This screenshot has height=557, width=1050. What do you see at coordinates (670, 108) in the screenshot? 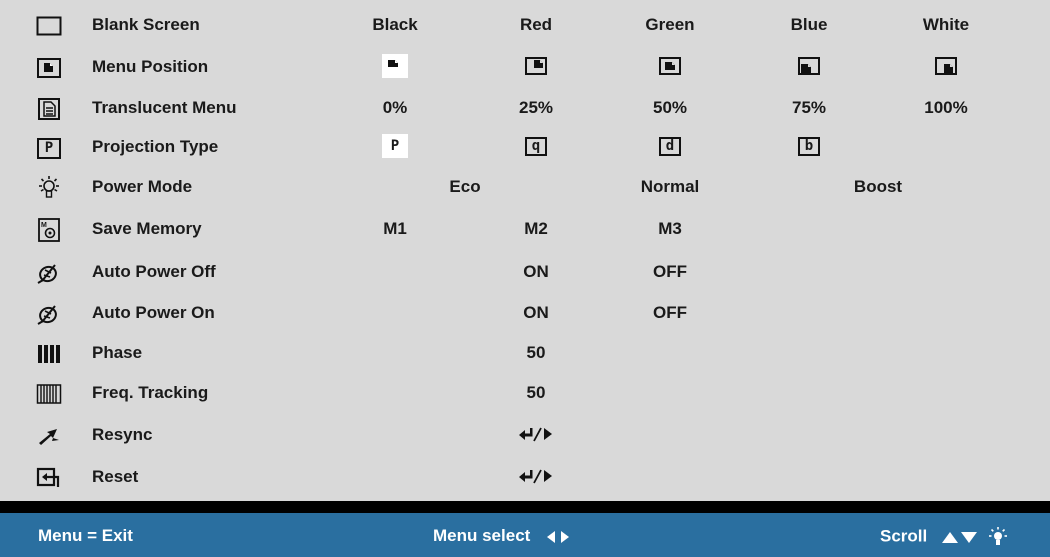
I see `option-50-percent: 50%` at bounding box center [670, 108].